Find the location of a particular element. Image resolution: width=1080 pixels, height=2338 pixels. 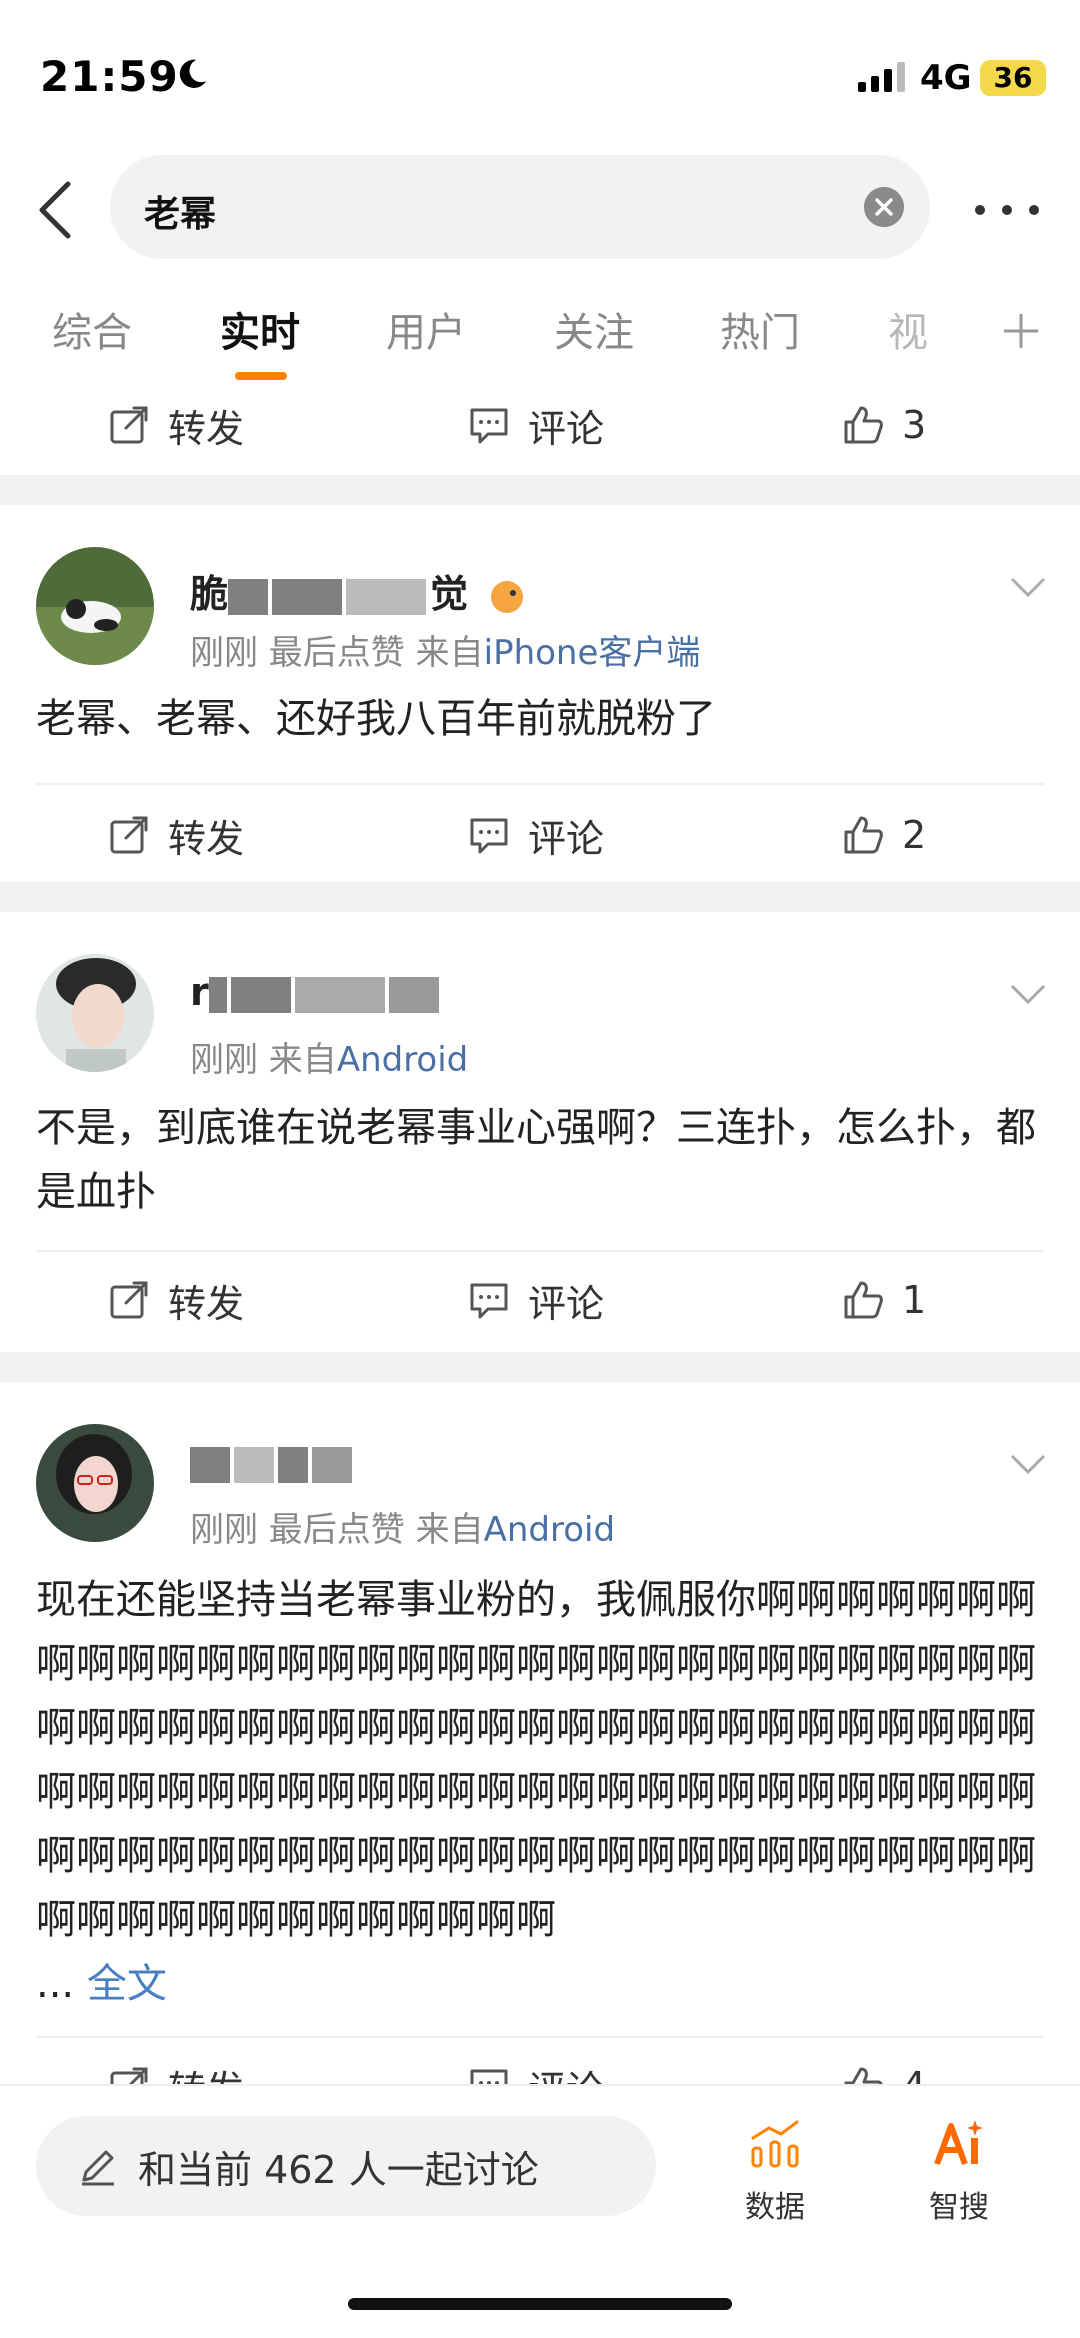

moon-icon is located at coordinates (193, 73).